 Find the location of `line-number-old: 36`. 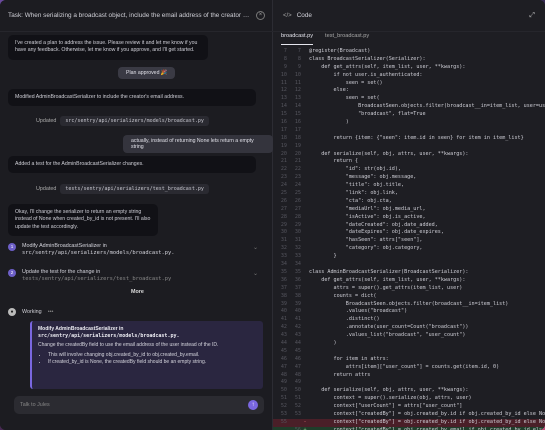

line-number-old: 36 is located at coordinates (283, 279).